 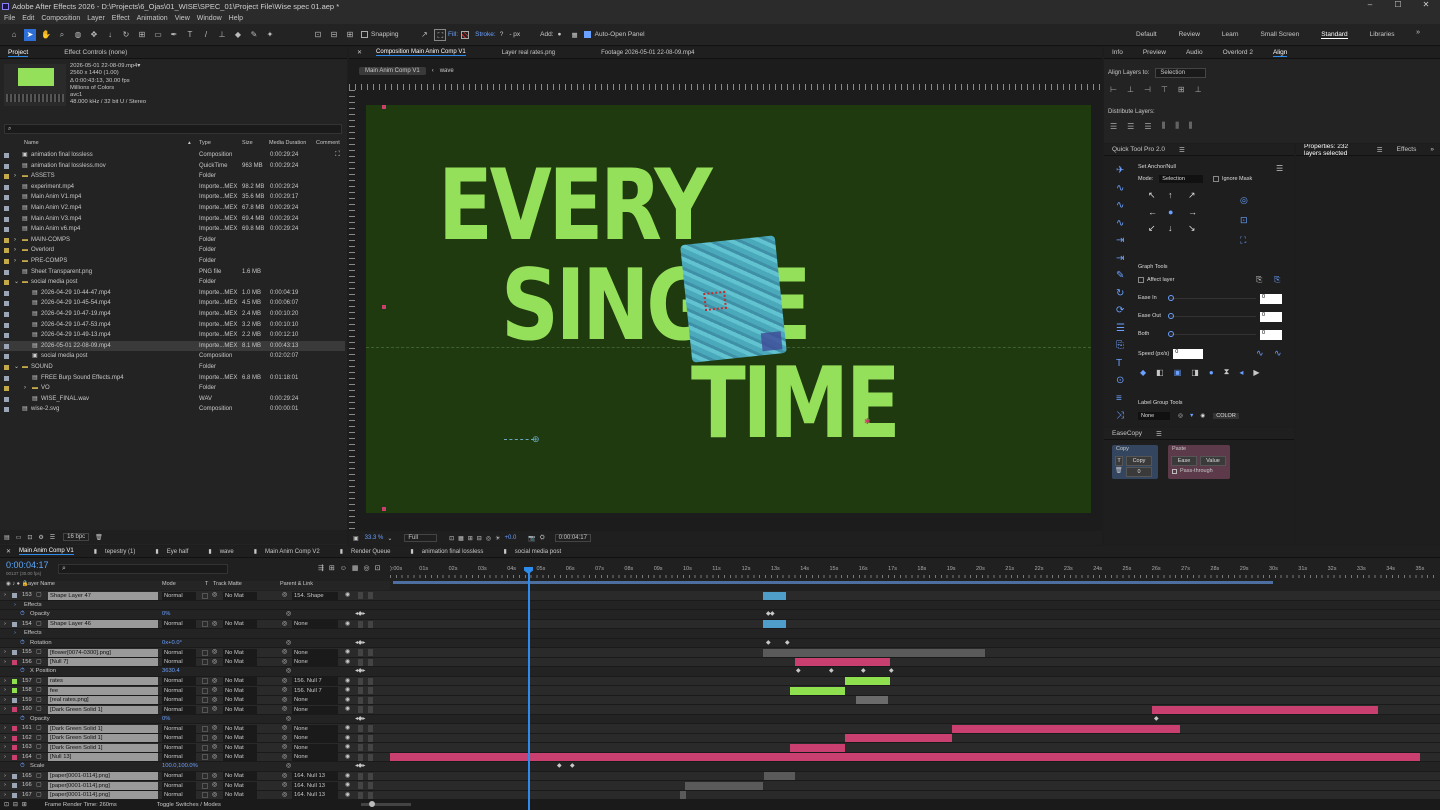 What do you see at coordinates (179, 785) in the screenshot?
I see `blend-mode-dropdown: Normal` at bounding box center [179, 785].